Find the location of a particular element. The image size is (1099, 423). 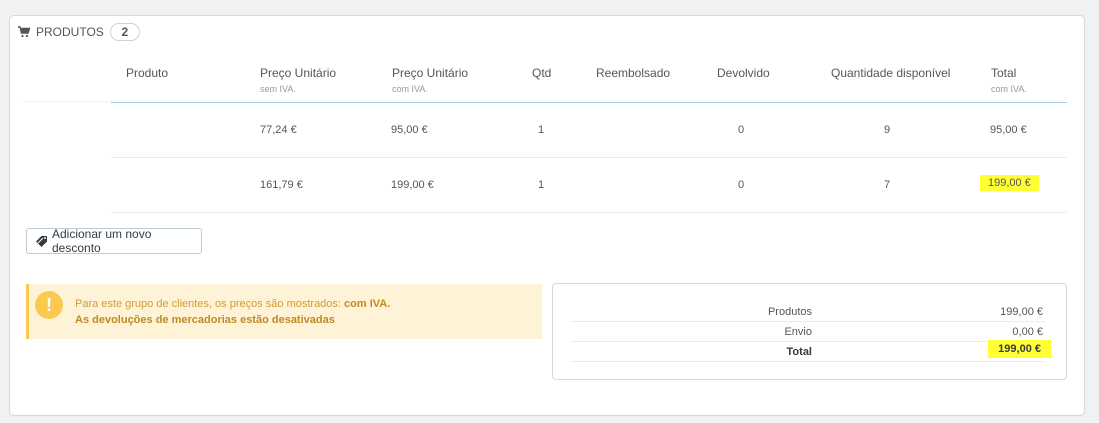

row-total: 199,00 € is located at coordinates (1009, 183).